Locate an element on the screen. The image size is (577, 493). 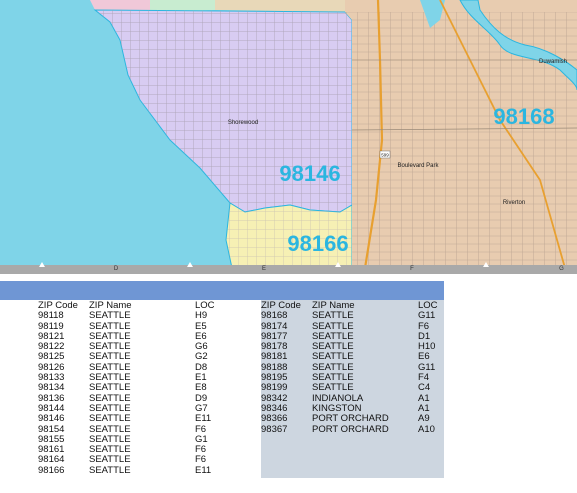
loc-column: LOC G11 F6 D1 H10 E6 G11 F4 C4 A1 A1 A9 A10 is located at coordinates (428, 367).